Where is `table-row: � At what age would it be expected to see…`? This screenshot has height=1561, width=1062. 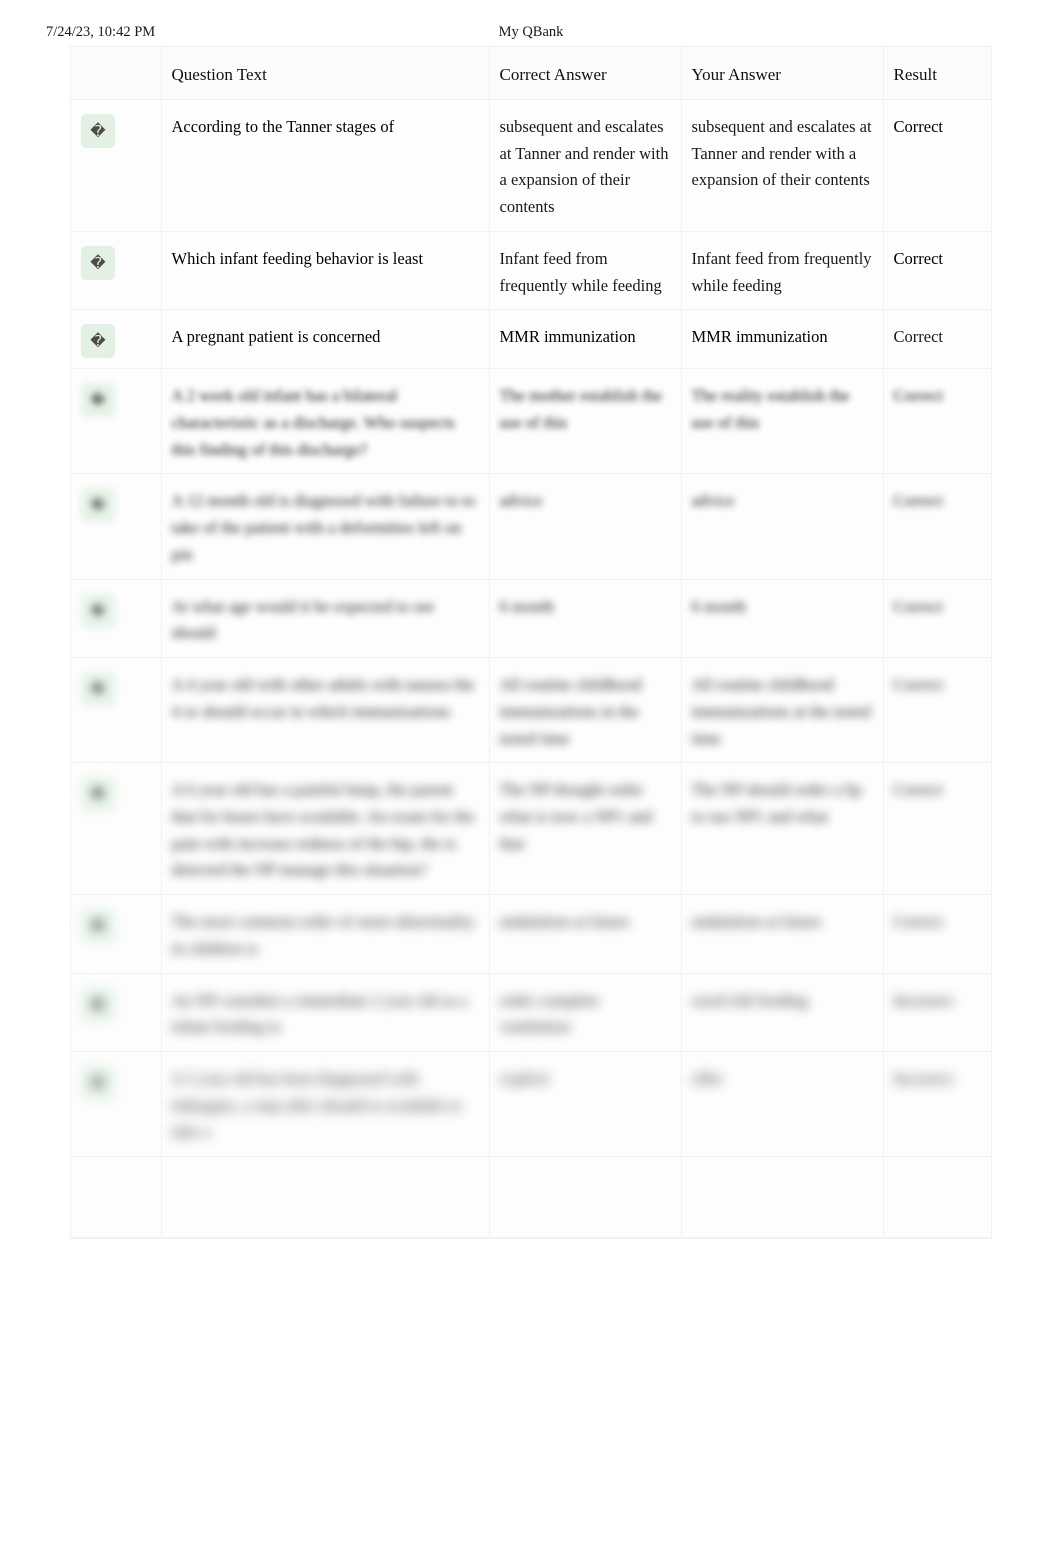
table-row: � At what age would it be expected to see… is located at coordinates (531, 619).